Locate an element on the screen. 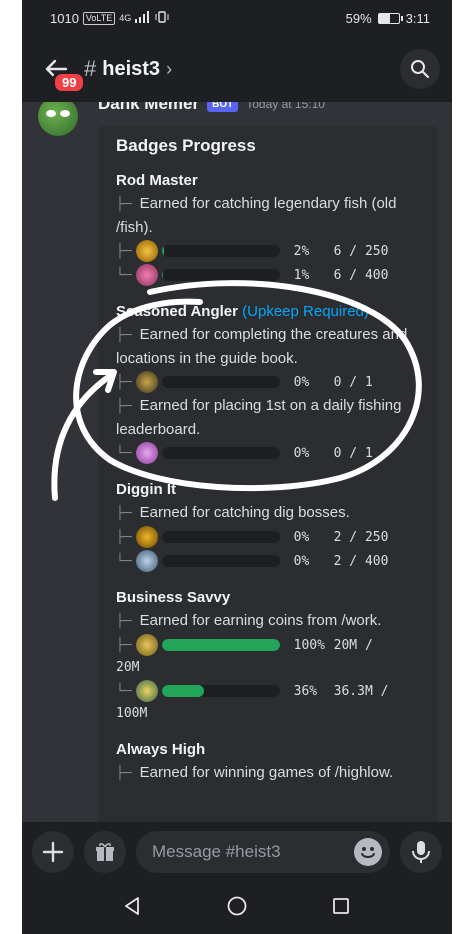  upkeep-label: (Upkeep Required) is located at coordinates (305, 311).